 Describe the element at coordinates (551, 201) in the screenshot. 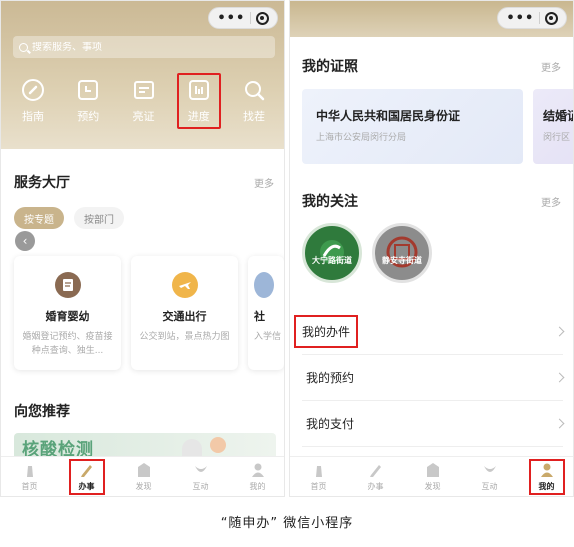

I see `follows-more-link: 更多` at that location.